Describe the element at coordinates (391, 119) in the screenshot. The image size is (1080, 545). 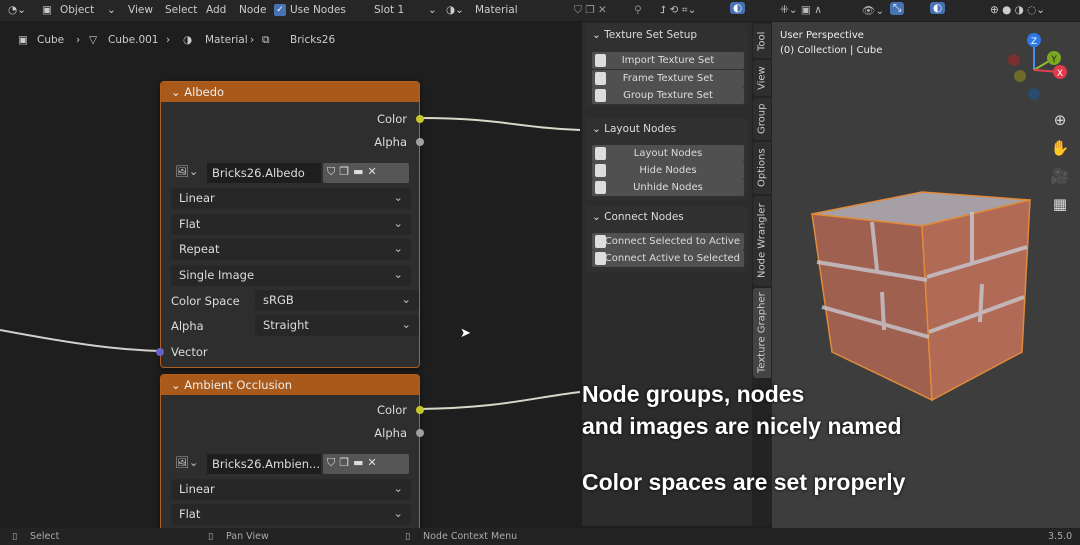
I see `output-color: Color` at that location.